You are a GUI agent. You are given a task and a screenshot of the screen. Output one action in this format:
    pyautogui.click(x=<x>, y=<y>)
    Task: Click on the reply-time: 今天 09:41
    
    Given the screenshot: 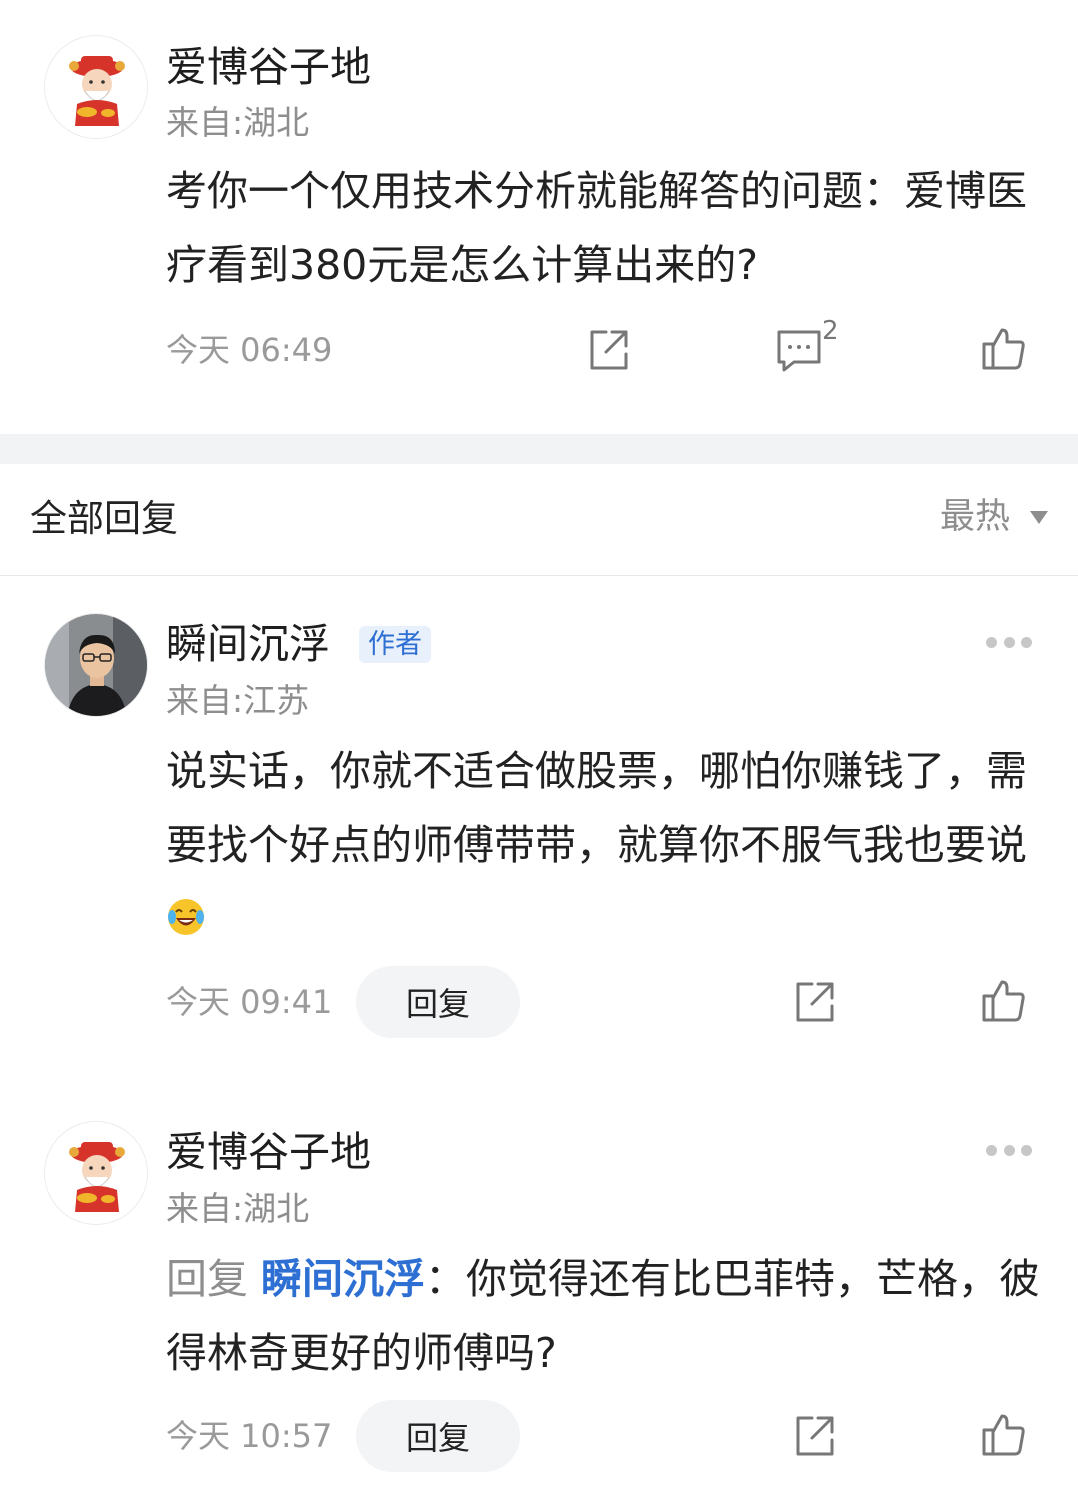 What is the action you would take?
    pyautogui.click(x=249, y=1002)
    